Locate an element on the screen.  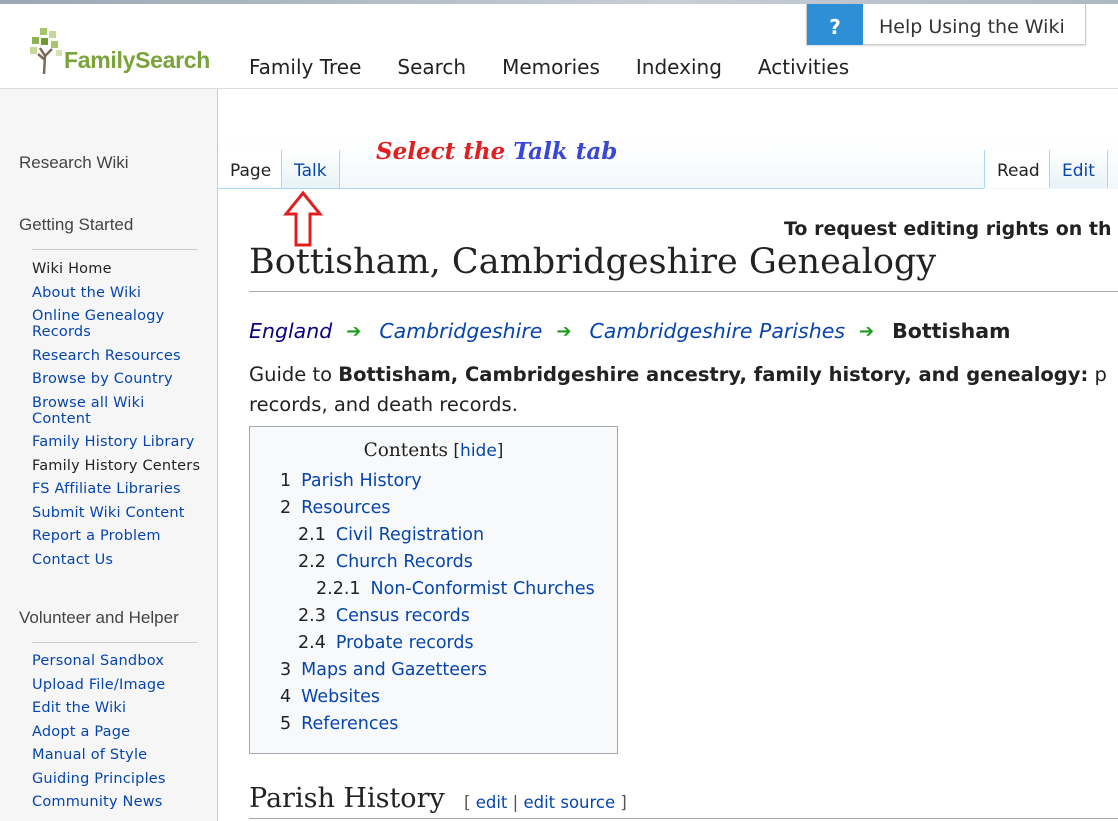
toc-item: 2.2 Church Records is located at coordinates (385, 562).